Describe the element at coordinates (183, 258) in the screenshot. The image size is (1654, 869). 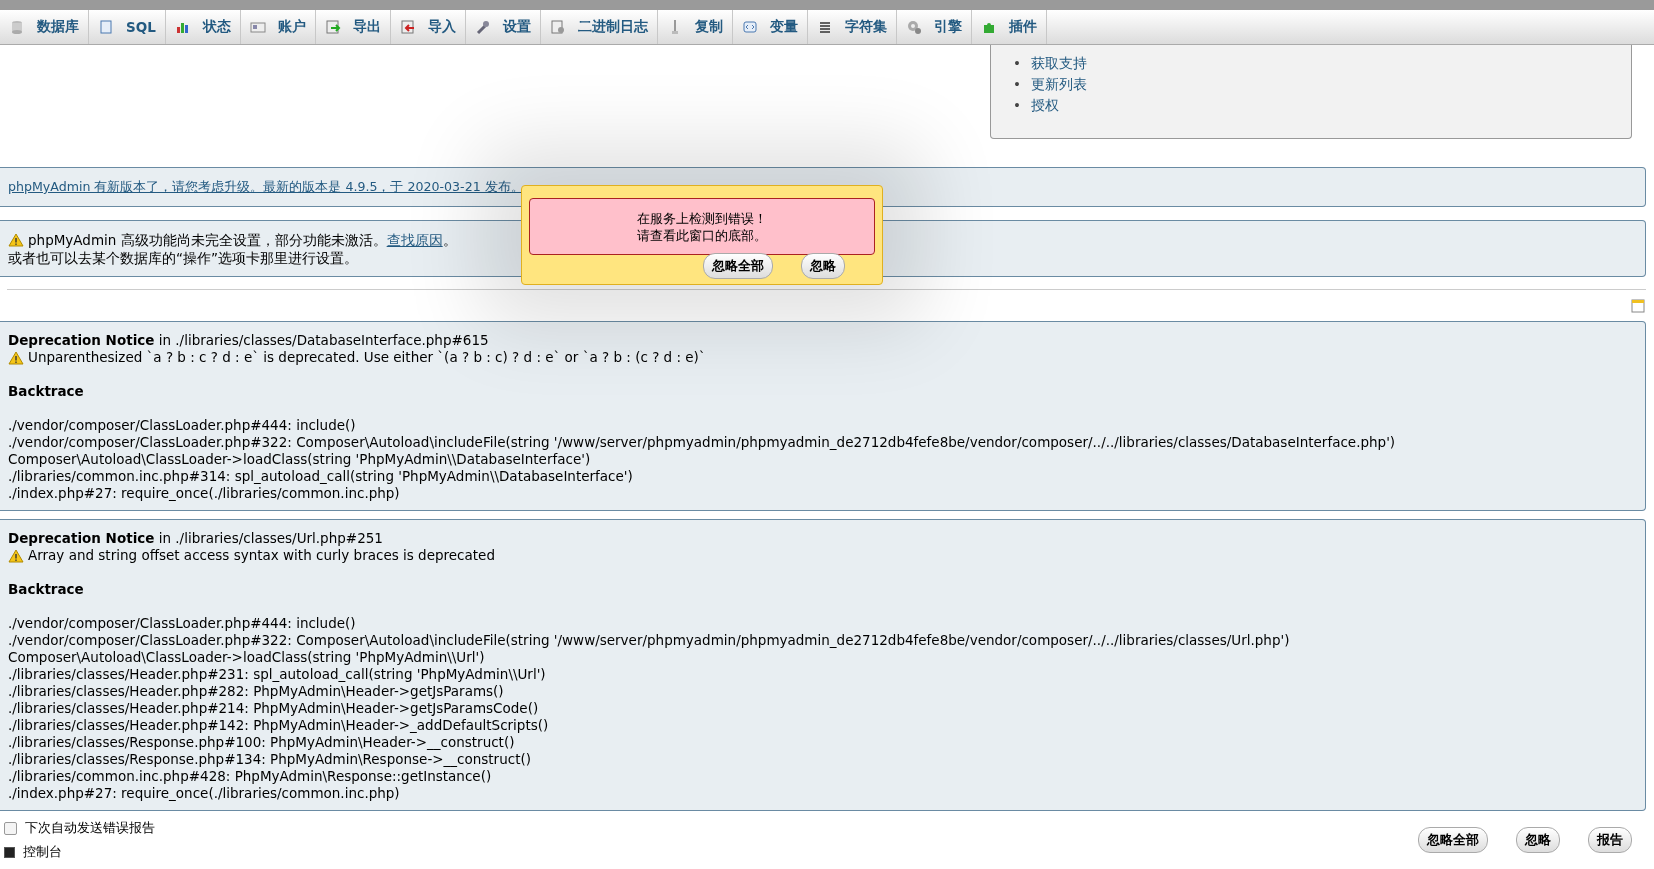
I see `config-hint: 或者也可以去某个数据库的“操作”选项卡那里进行设置。` at that location.